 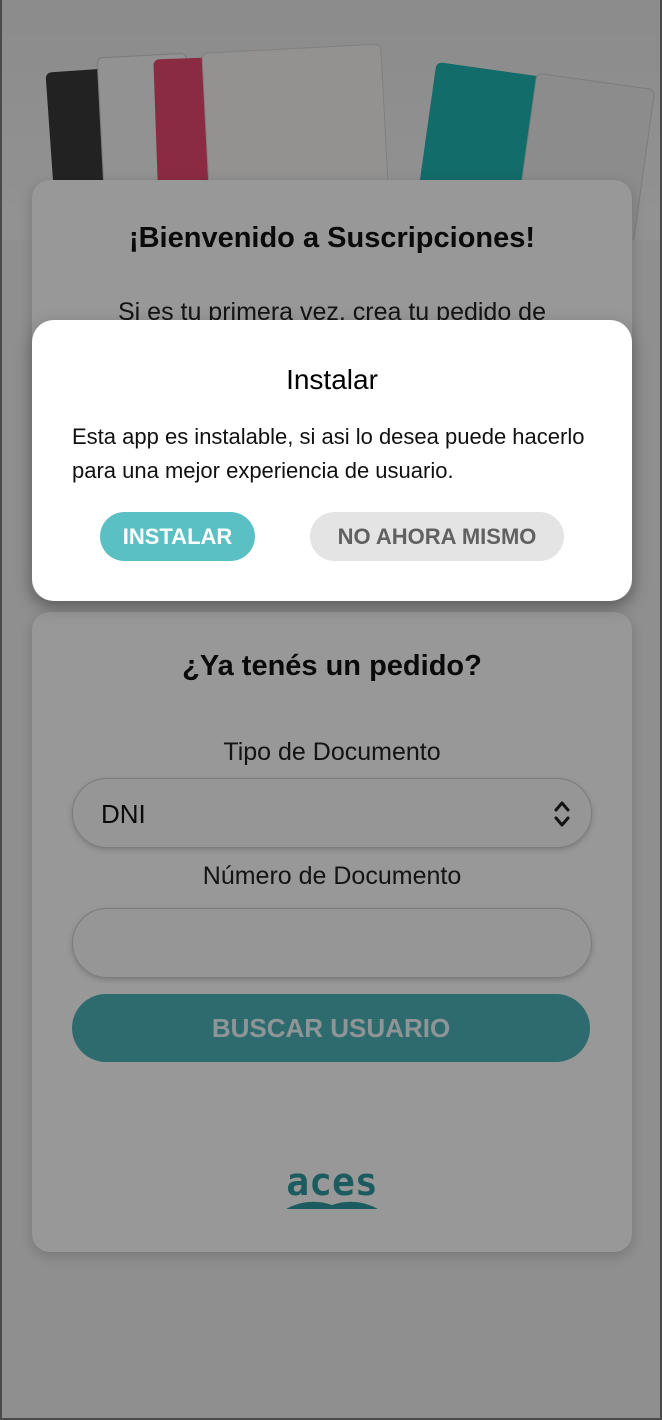 I want to click on not-now-button: NO AHORA MISMO, so click(x=437, y=536).